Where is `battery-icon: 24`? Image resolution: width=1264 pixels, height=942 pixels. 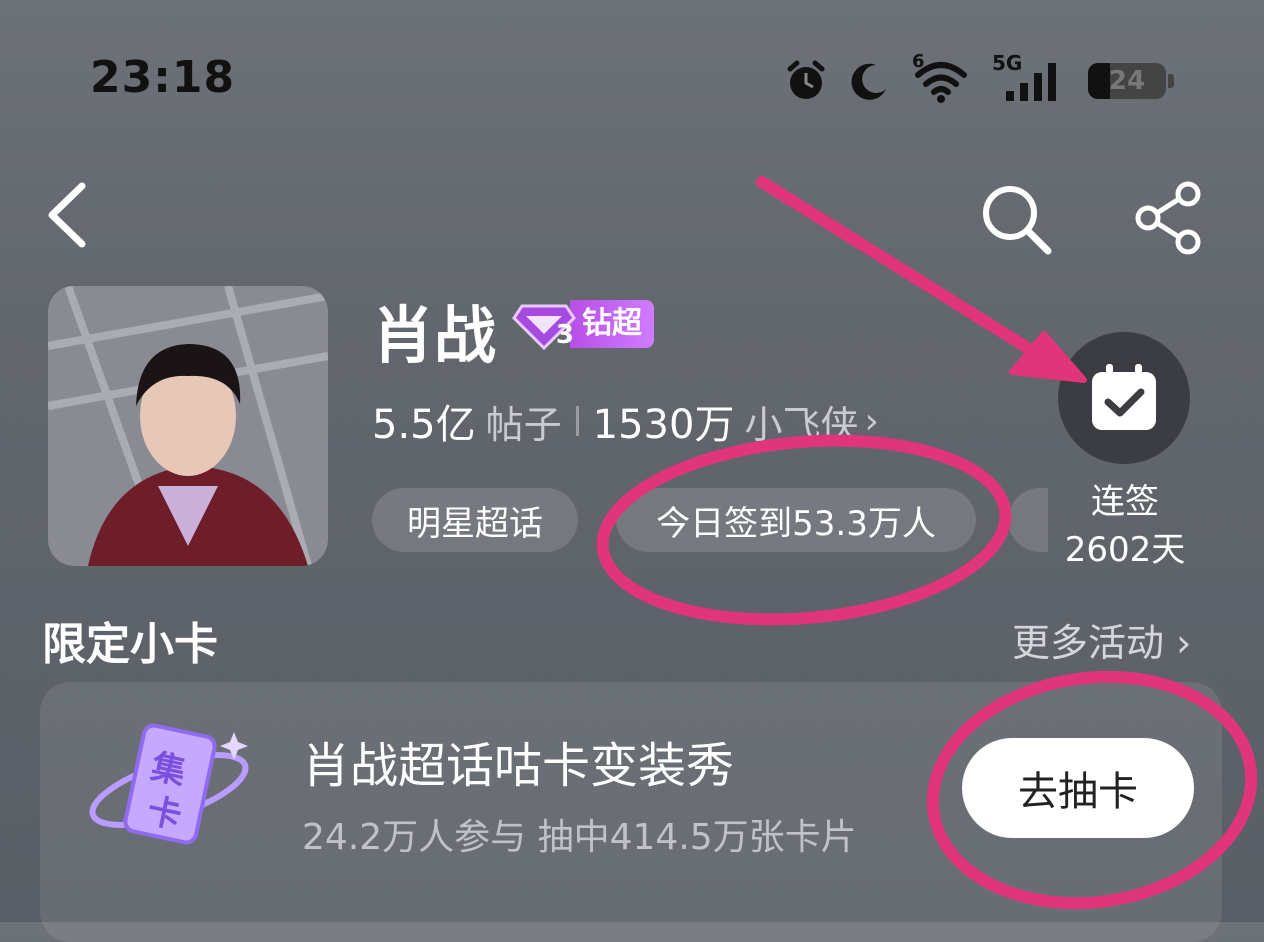 battery-icon: 24 is located at coordinates (1131, 81).